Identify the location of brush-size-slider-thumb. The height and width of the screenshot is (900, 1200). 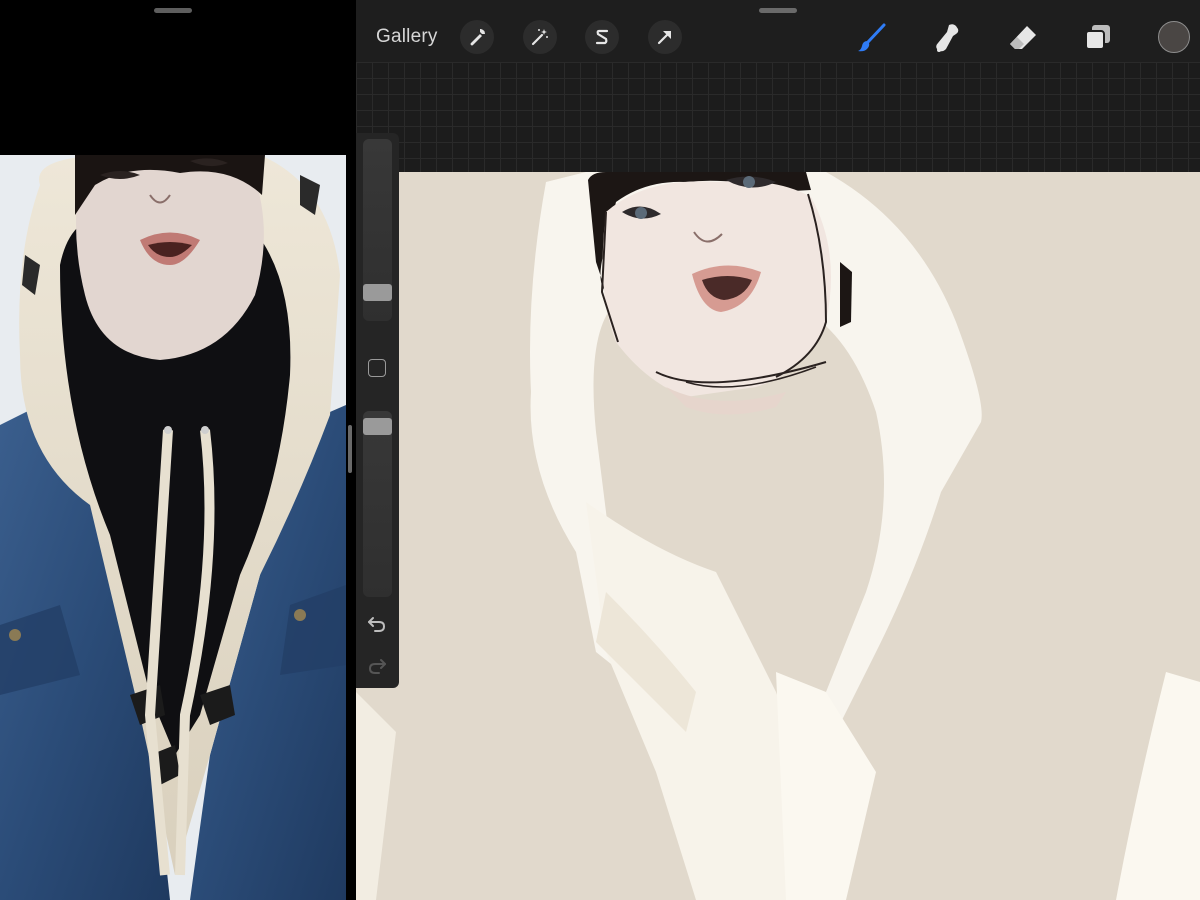
(377, 292).